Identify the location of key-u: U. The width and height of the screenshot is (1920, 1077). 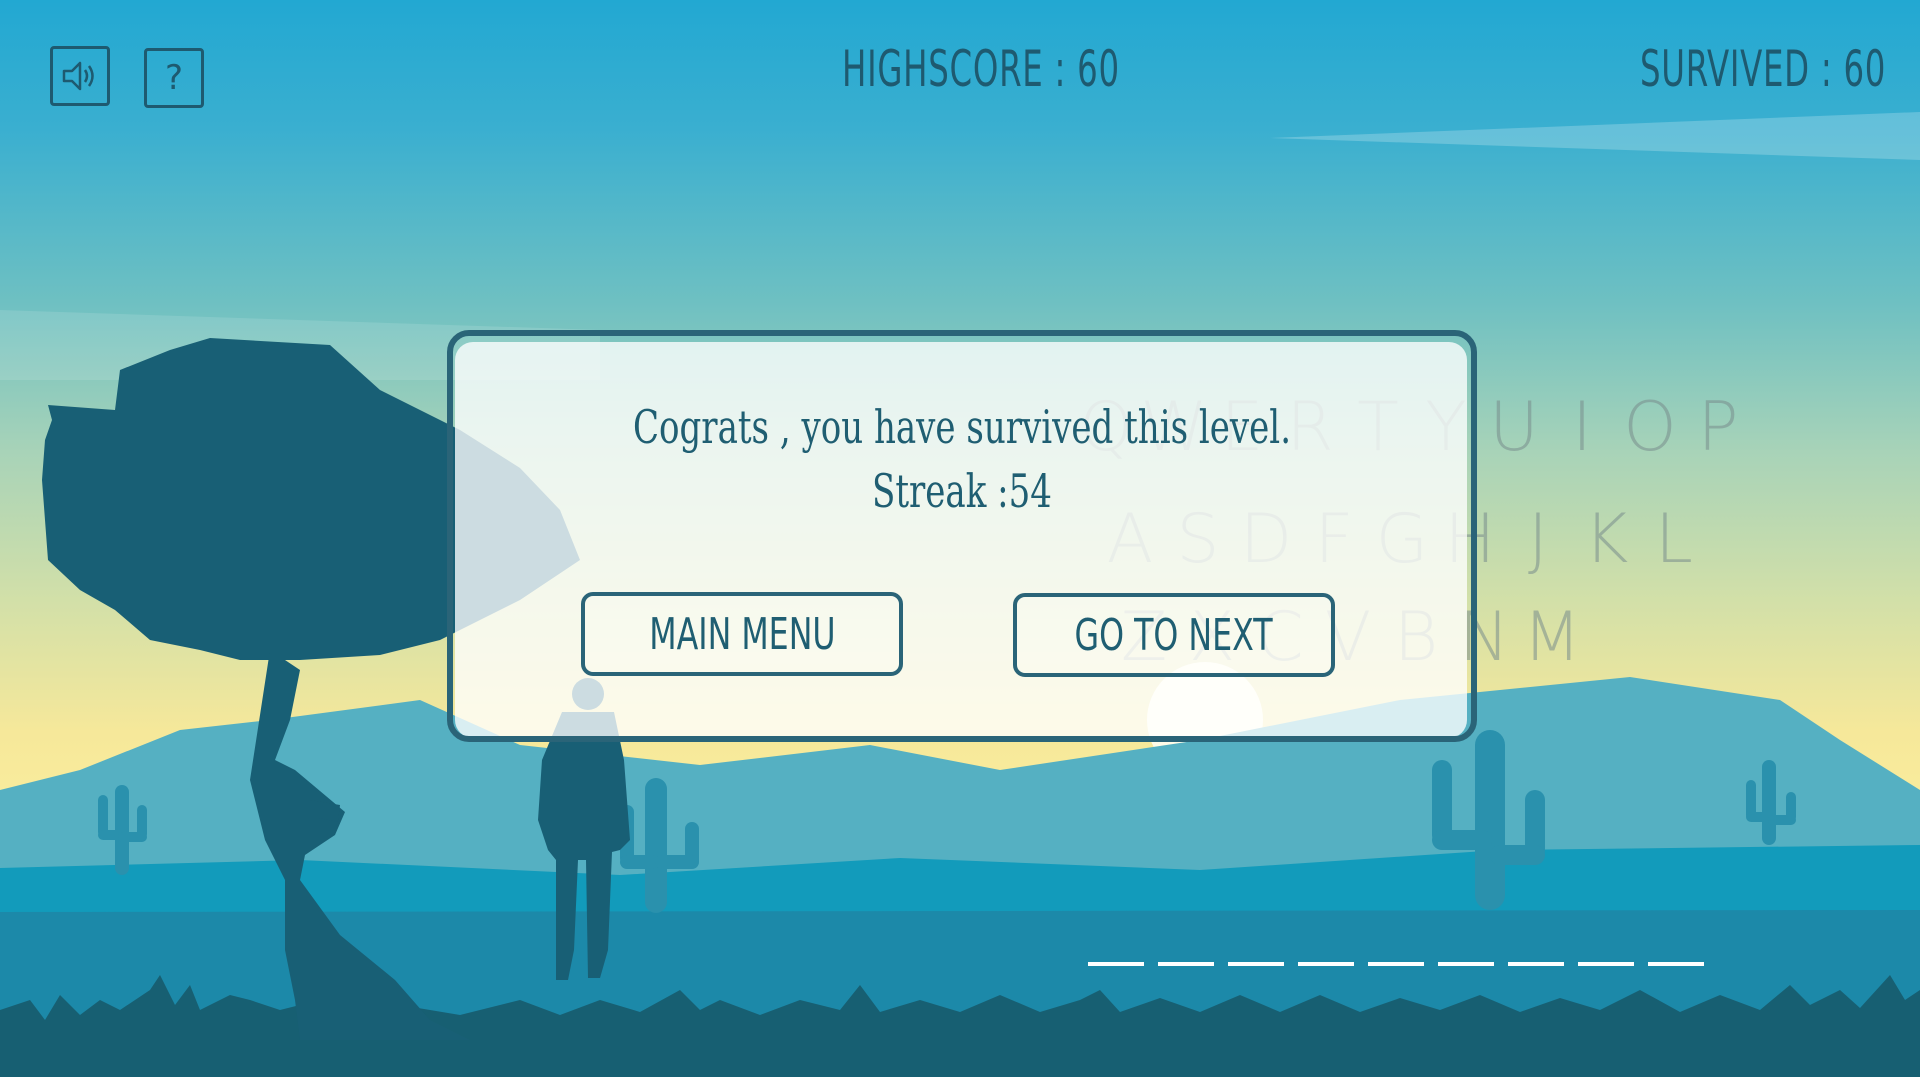
(1514, 427).